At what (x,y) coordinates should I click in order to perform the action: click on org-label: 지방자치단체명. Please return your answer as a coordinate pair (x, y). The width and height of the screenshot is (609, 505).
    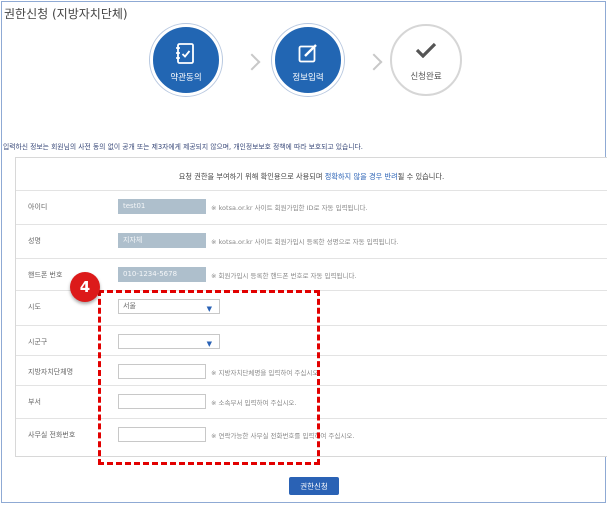
    Looking at the image, I should click on (51, 372).